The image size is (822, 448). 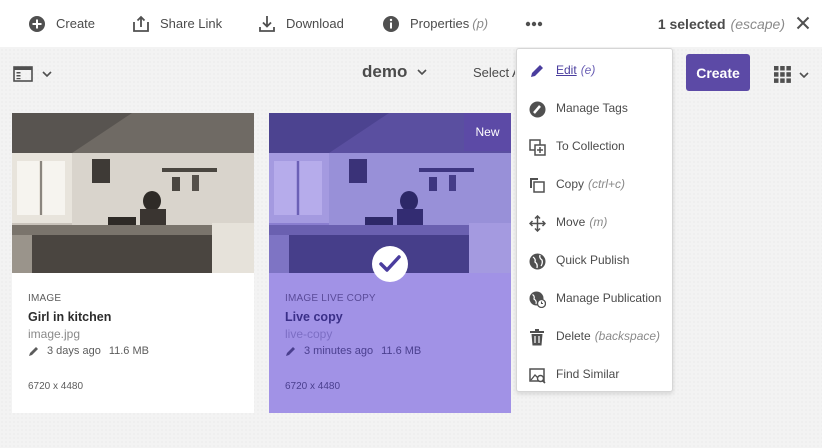 I want to click on menu-item-manage-publication: Manage Publication, so click(x=594, y=298).